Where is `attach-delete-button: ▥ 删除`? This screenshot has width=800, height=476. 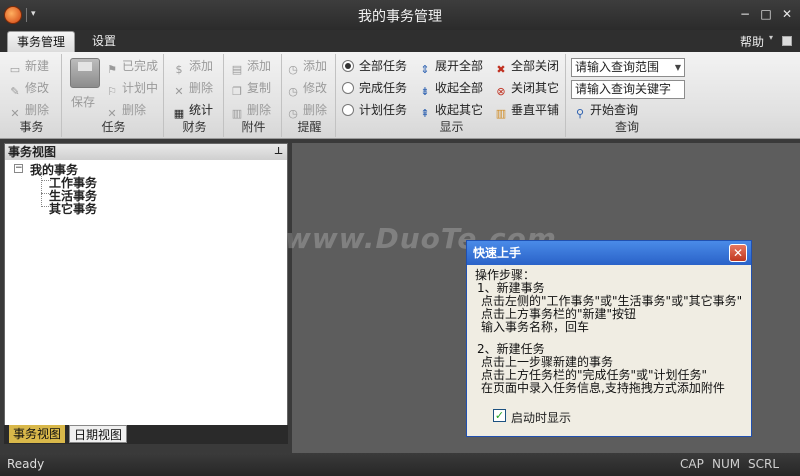
attach-delete-button: ▥ 删除 is located at coordinates (250, 110).